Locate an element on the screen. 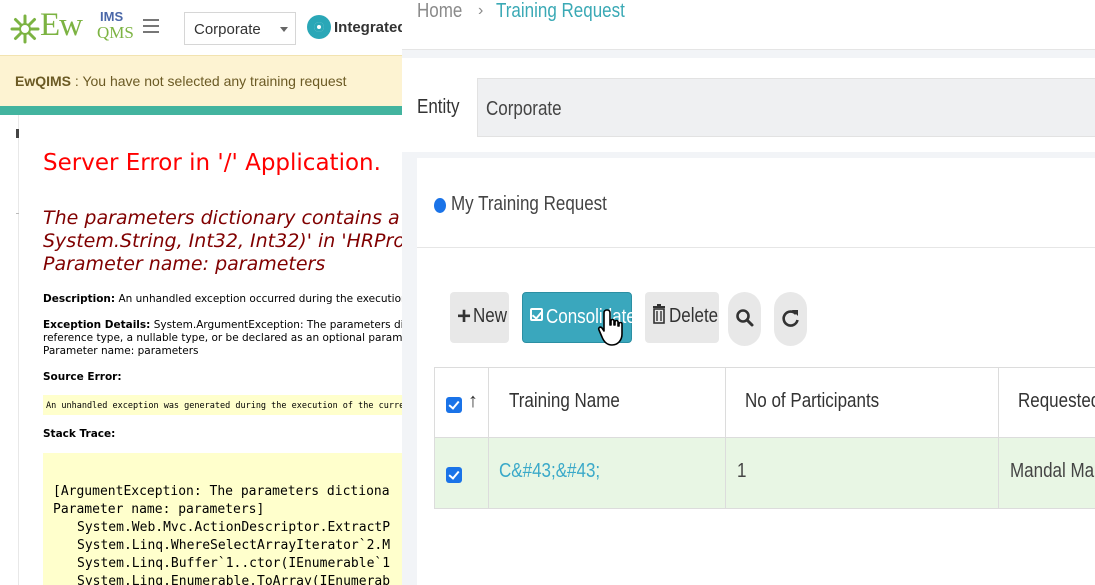 This screenshot has width=1095, height=585. column-header-requested: Requested is located at coordinates (1056, 401).